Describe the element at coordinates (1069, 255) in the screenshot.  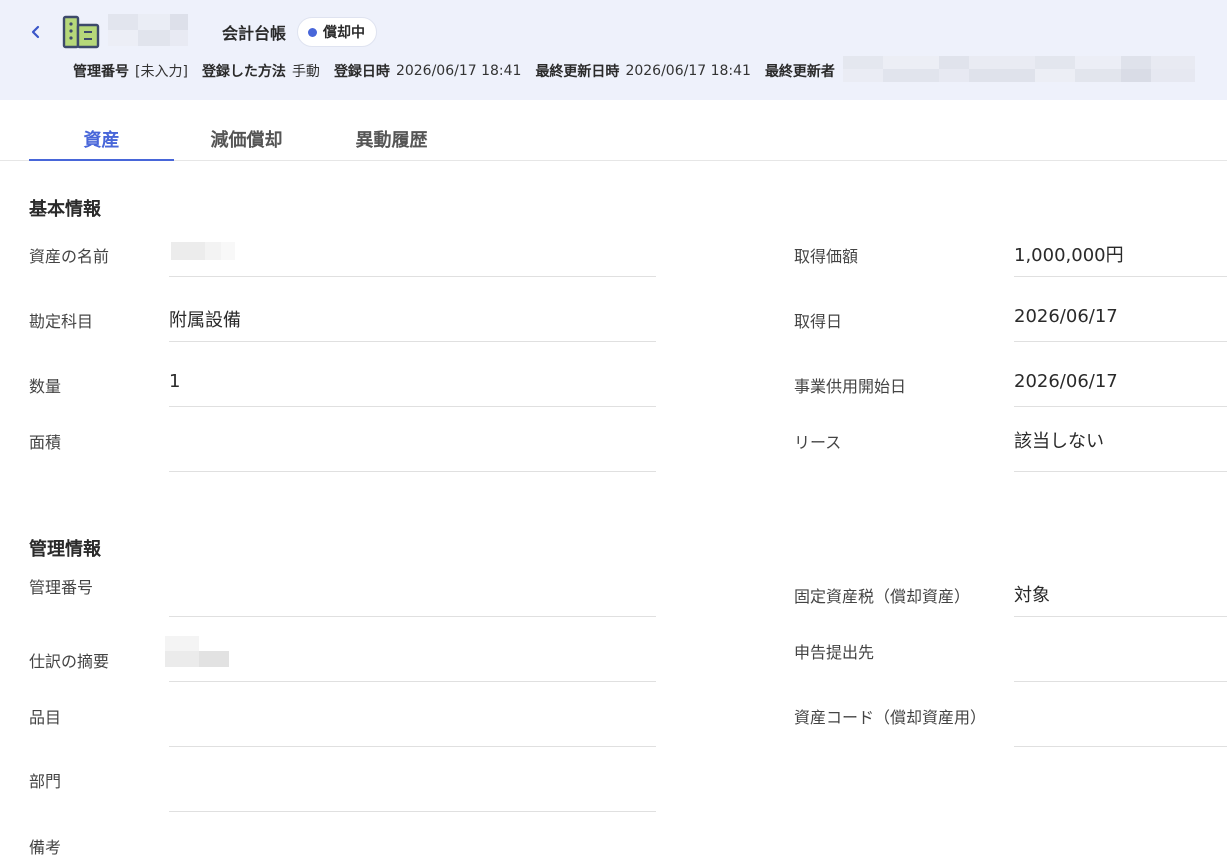
I see `field-value-acquisition-cost: 1,000,000円` at that location.